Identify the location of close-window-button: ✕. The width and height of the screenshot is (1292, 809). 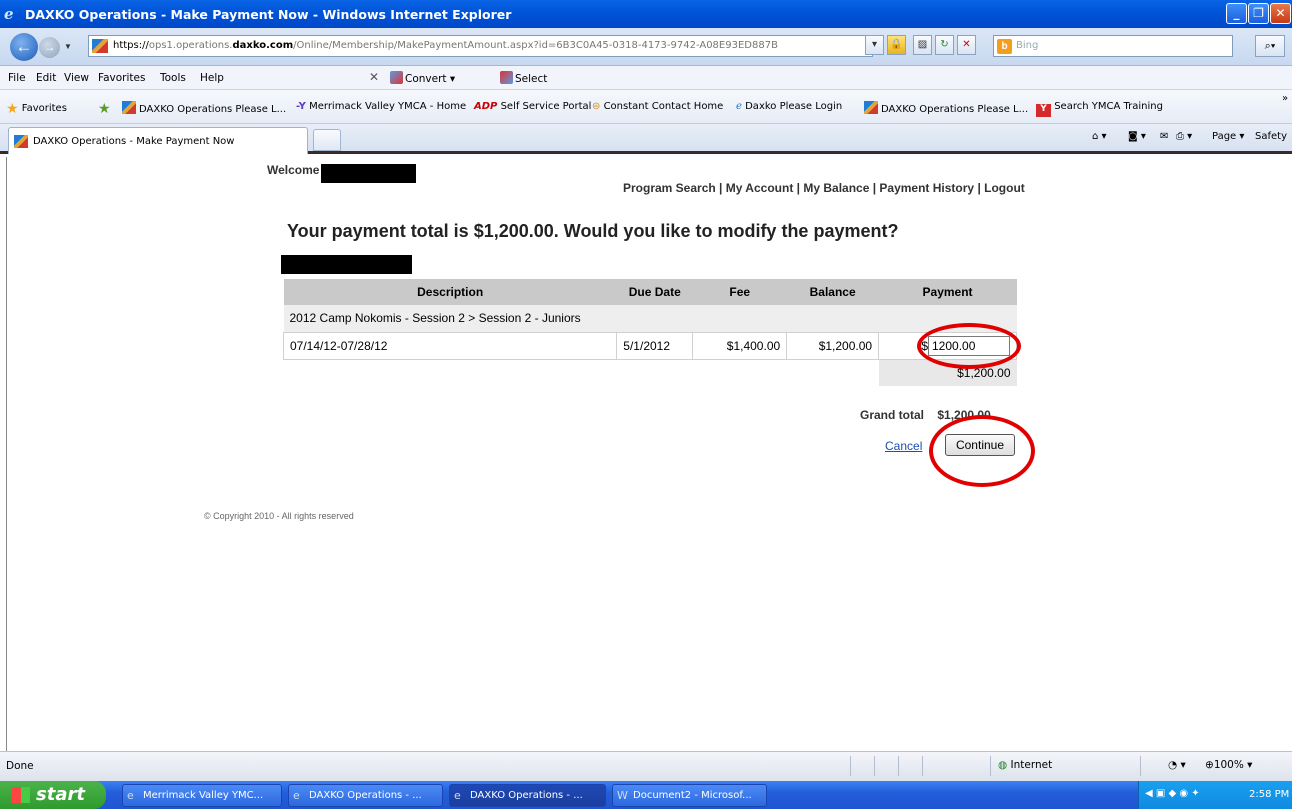
(1280, 13).